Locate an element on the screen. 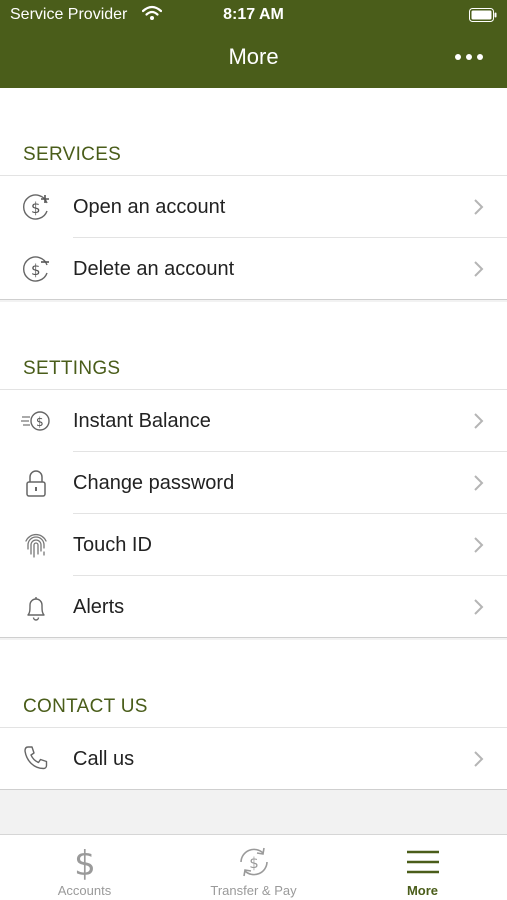 The image size is (507, 900). alerts-row: Alerts is located at coordinates (253, 607).